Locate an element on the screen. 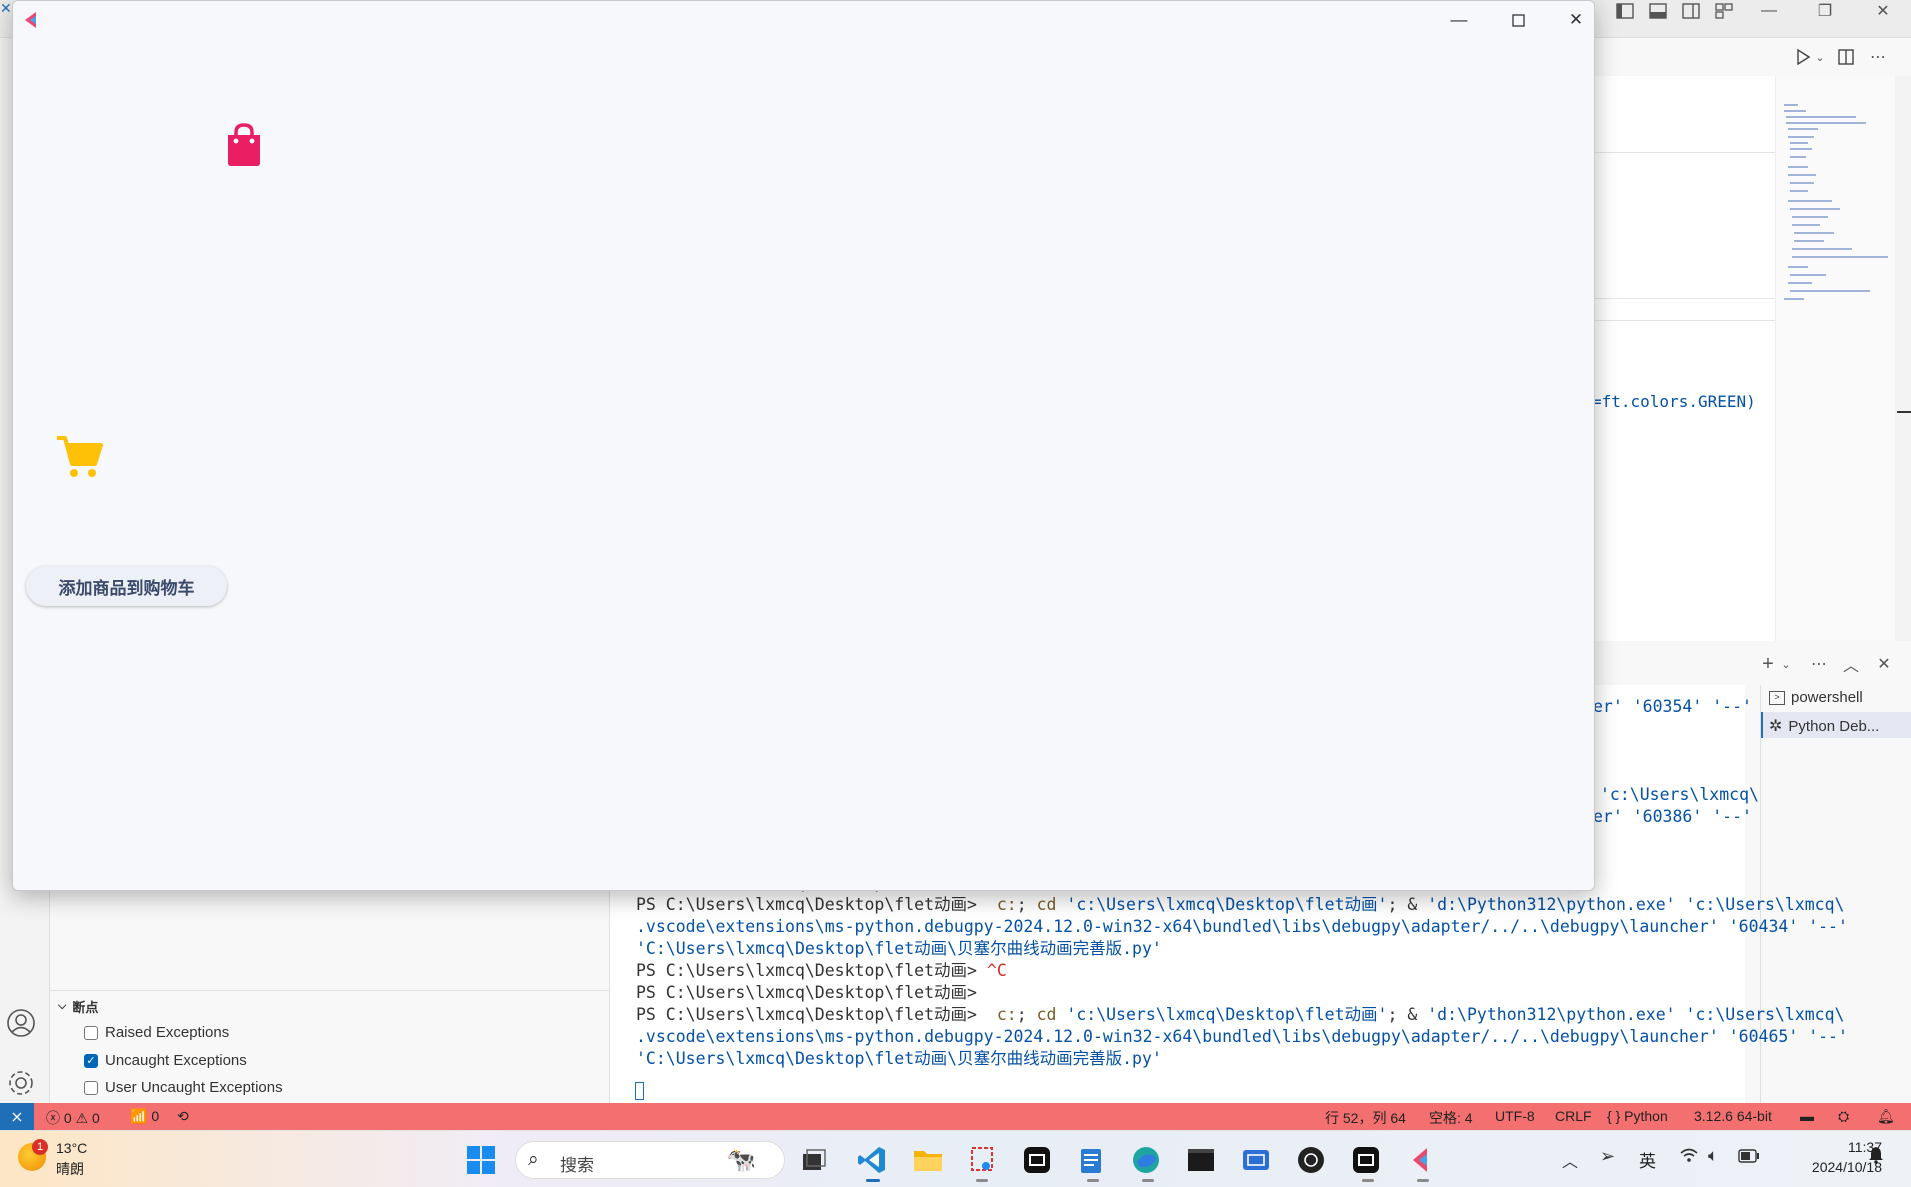  weather-temperature: 13°C is located at coordinates (71, 1148).